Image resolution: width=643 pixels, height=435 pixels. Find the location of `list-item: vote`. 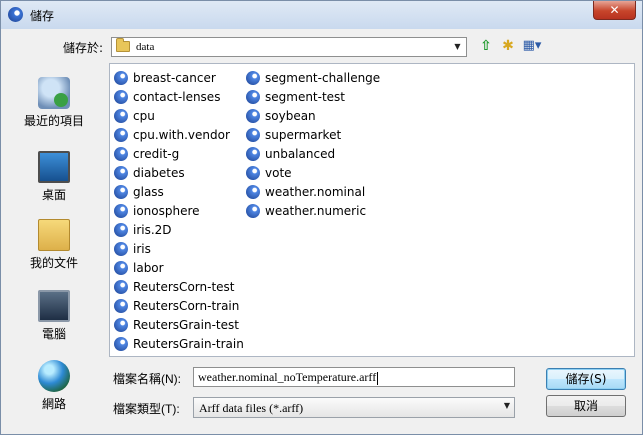

list-item: vote is located at coordinates (313, 172).